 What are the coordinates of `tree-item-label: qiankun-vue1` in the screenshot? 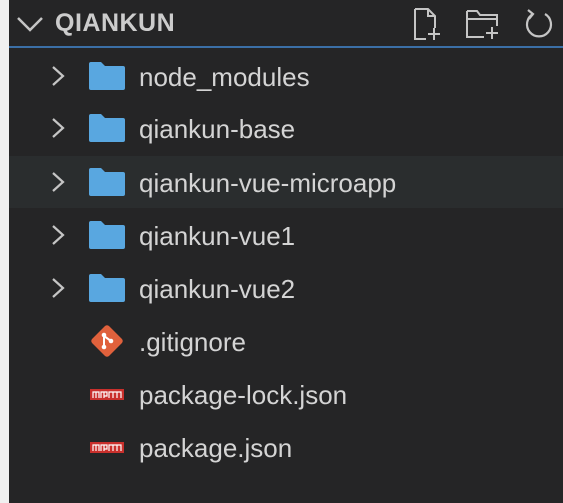 It's located at (217, 236).